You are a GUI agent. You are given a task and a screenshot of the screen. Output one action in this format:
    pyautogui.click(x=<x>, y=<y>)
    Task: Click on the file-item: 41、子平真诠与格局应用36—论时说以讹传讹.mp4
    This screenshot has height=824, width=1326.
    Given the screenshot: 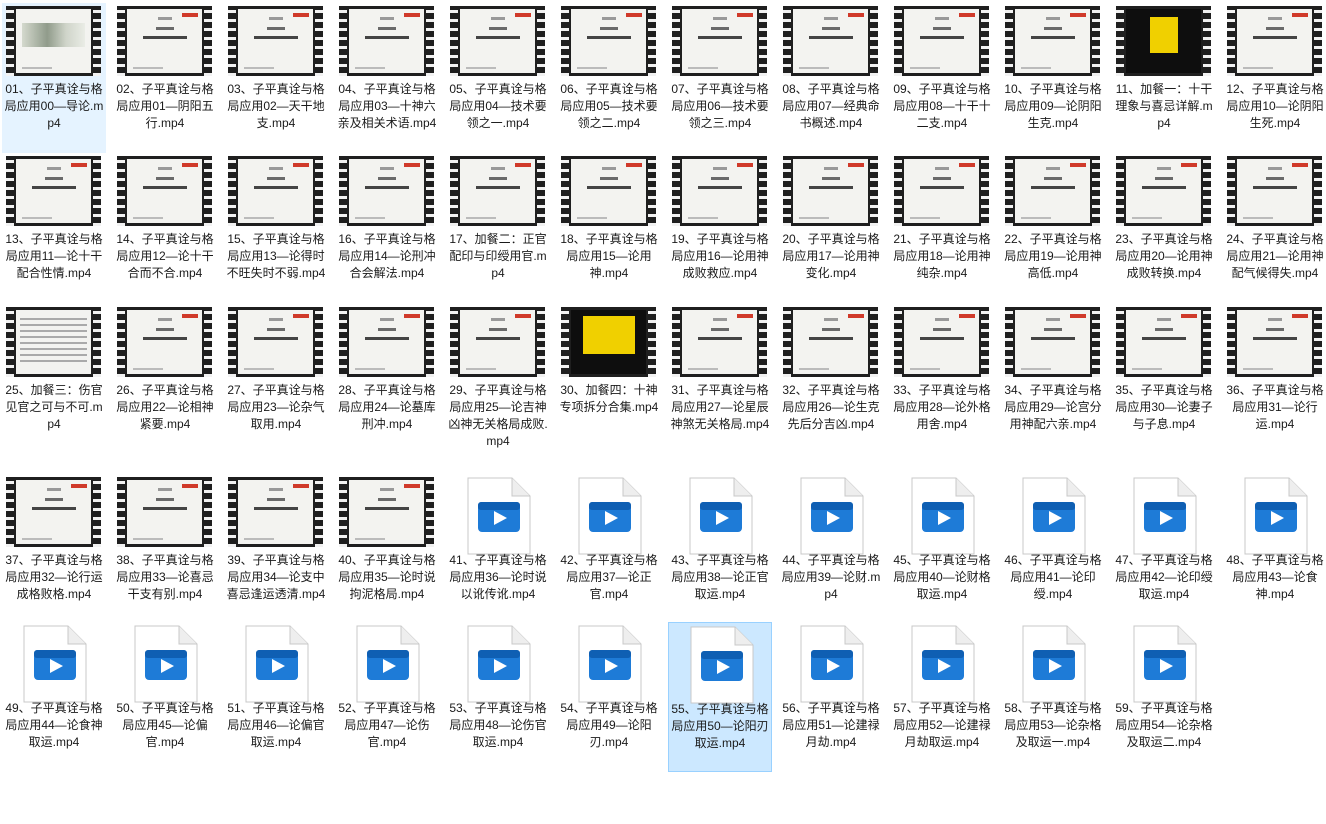 What is the action you would take?
    pyautogui.click(x=498, y=549)
    